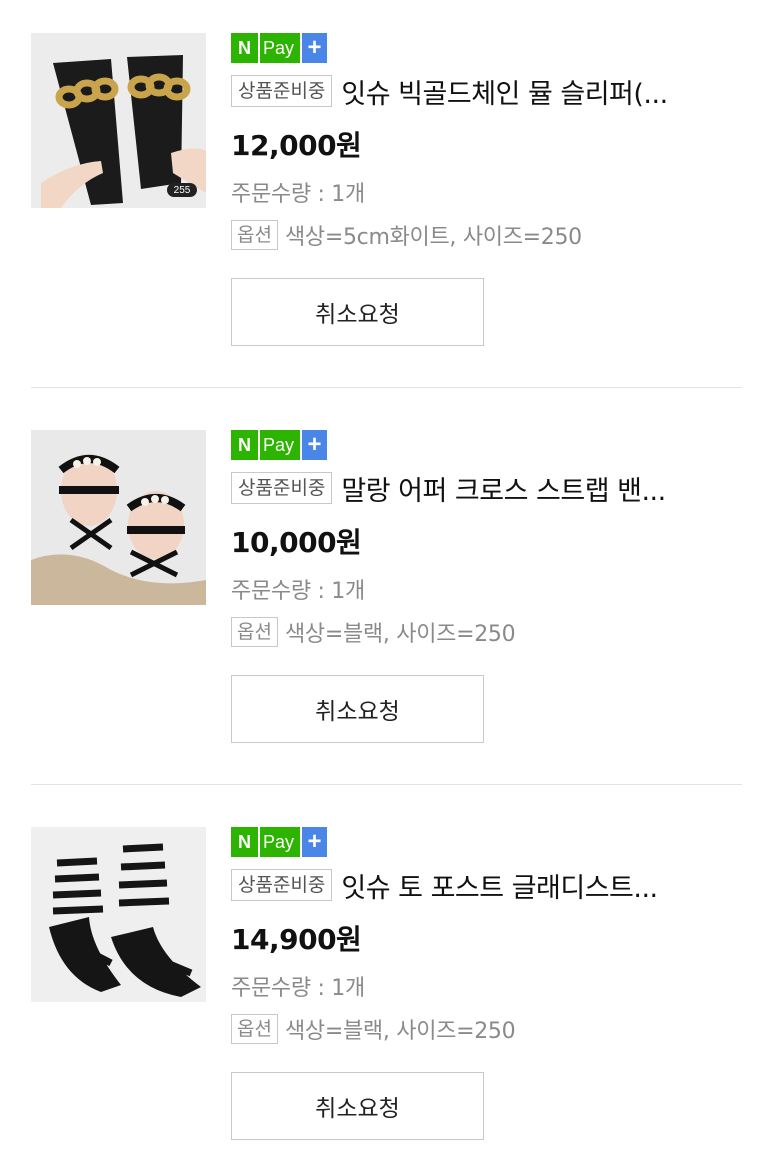  I want to click on product-price: 14,900원, so click(296, 939).